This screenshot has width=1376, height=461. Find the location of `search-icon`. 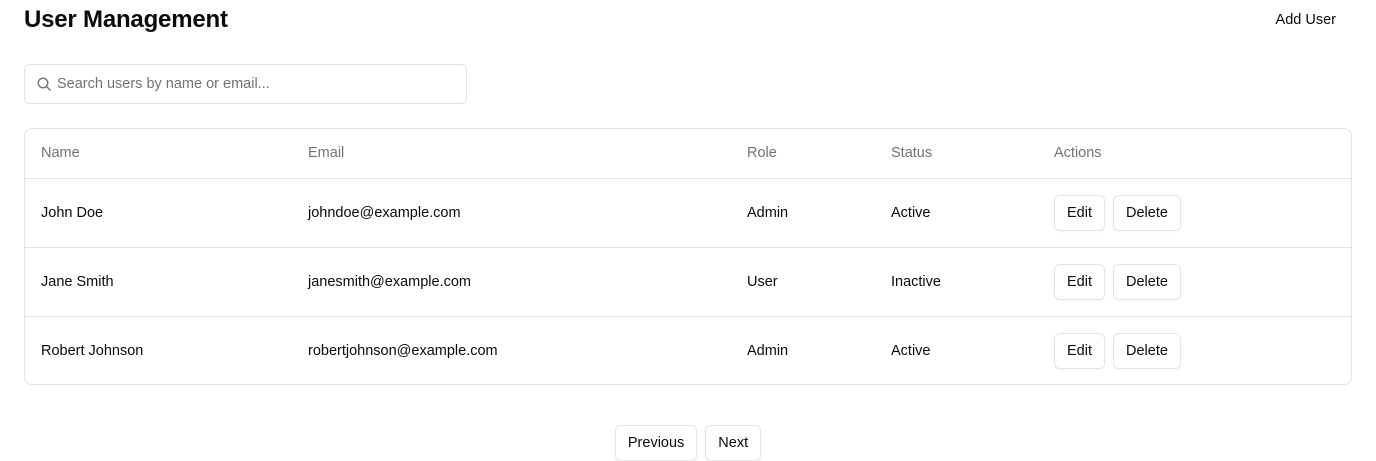

search-icon is located at coordinates (44, 84).